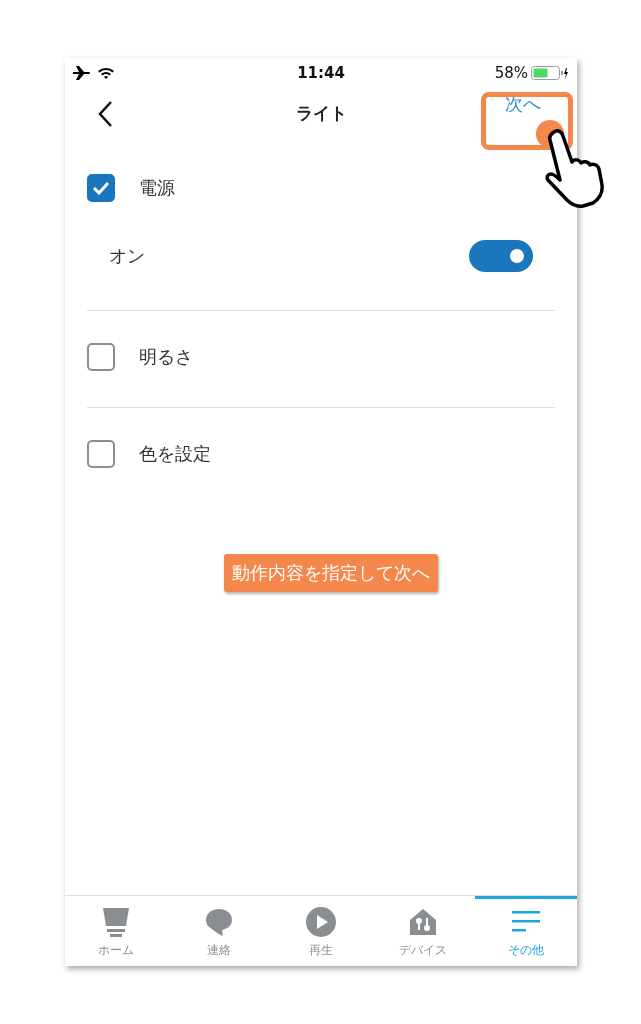 The image size is (641, 1024). I want to click on play-icon, so click(321, 922).